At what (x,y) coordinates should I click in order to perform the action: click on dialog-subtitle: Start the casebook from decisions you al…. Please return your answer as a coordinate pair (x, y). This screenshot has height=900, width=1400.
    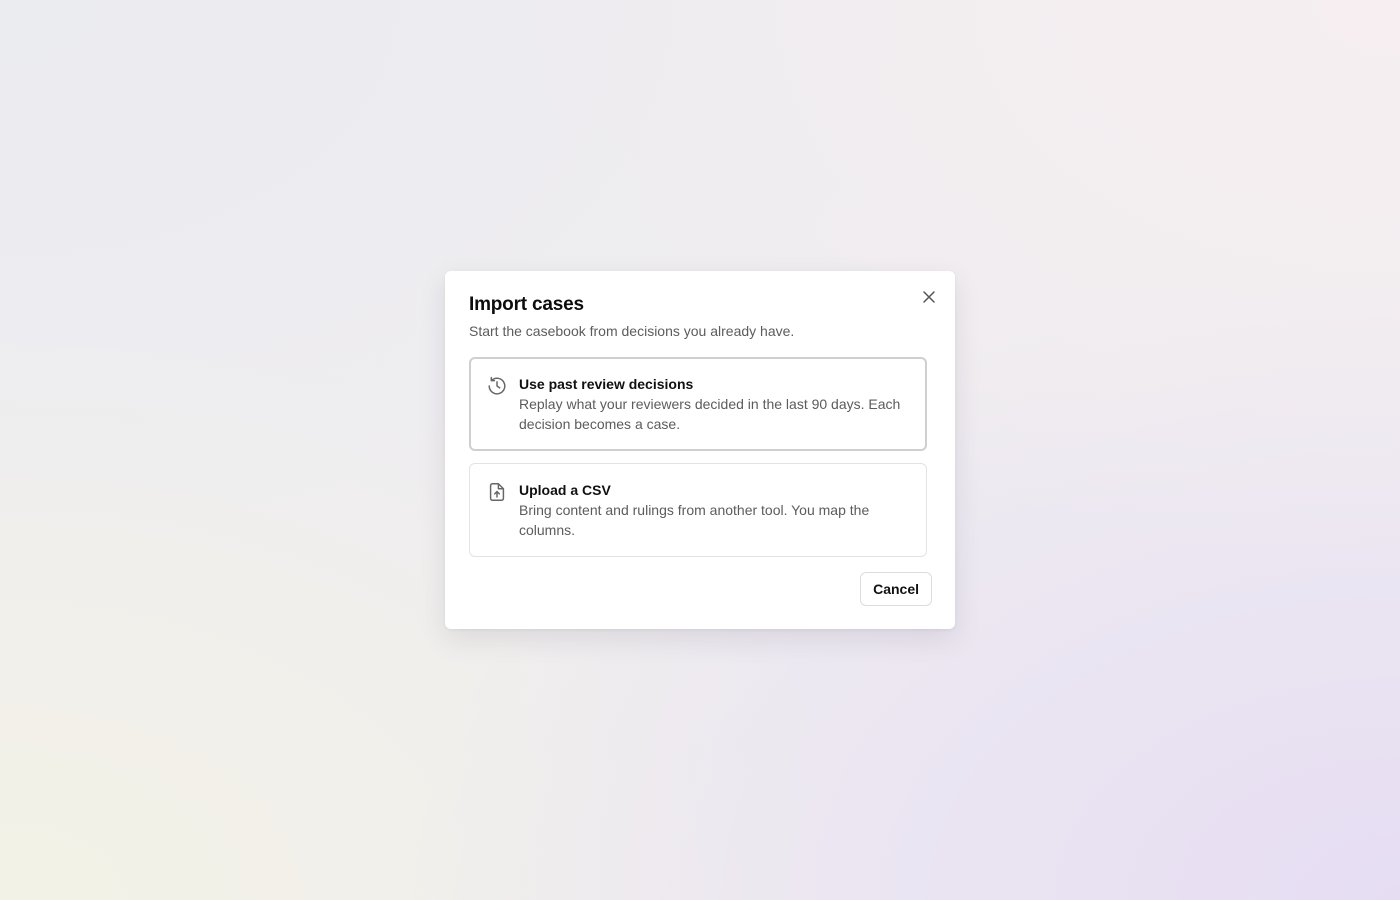
    Looking at the image, I should click on (632, 331).